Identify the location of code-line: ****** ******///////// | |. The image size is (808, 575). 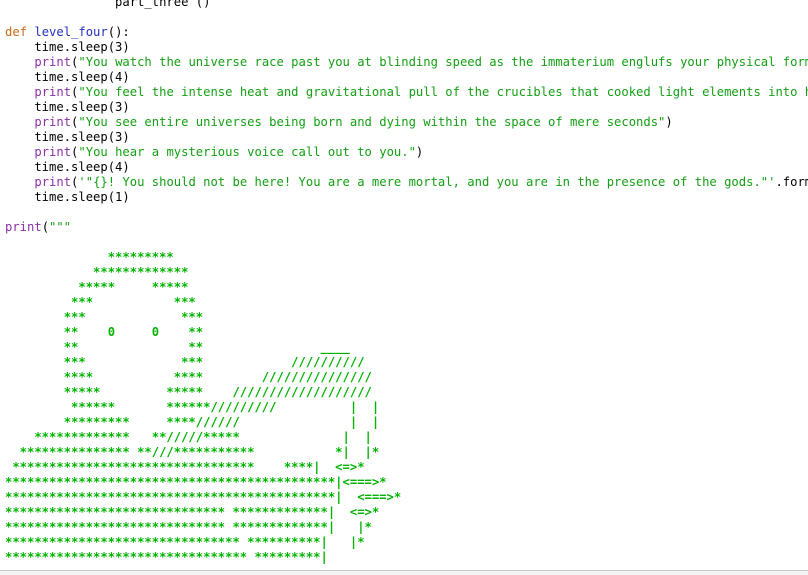
(406, 407).